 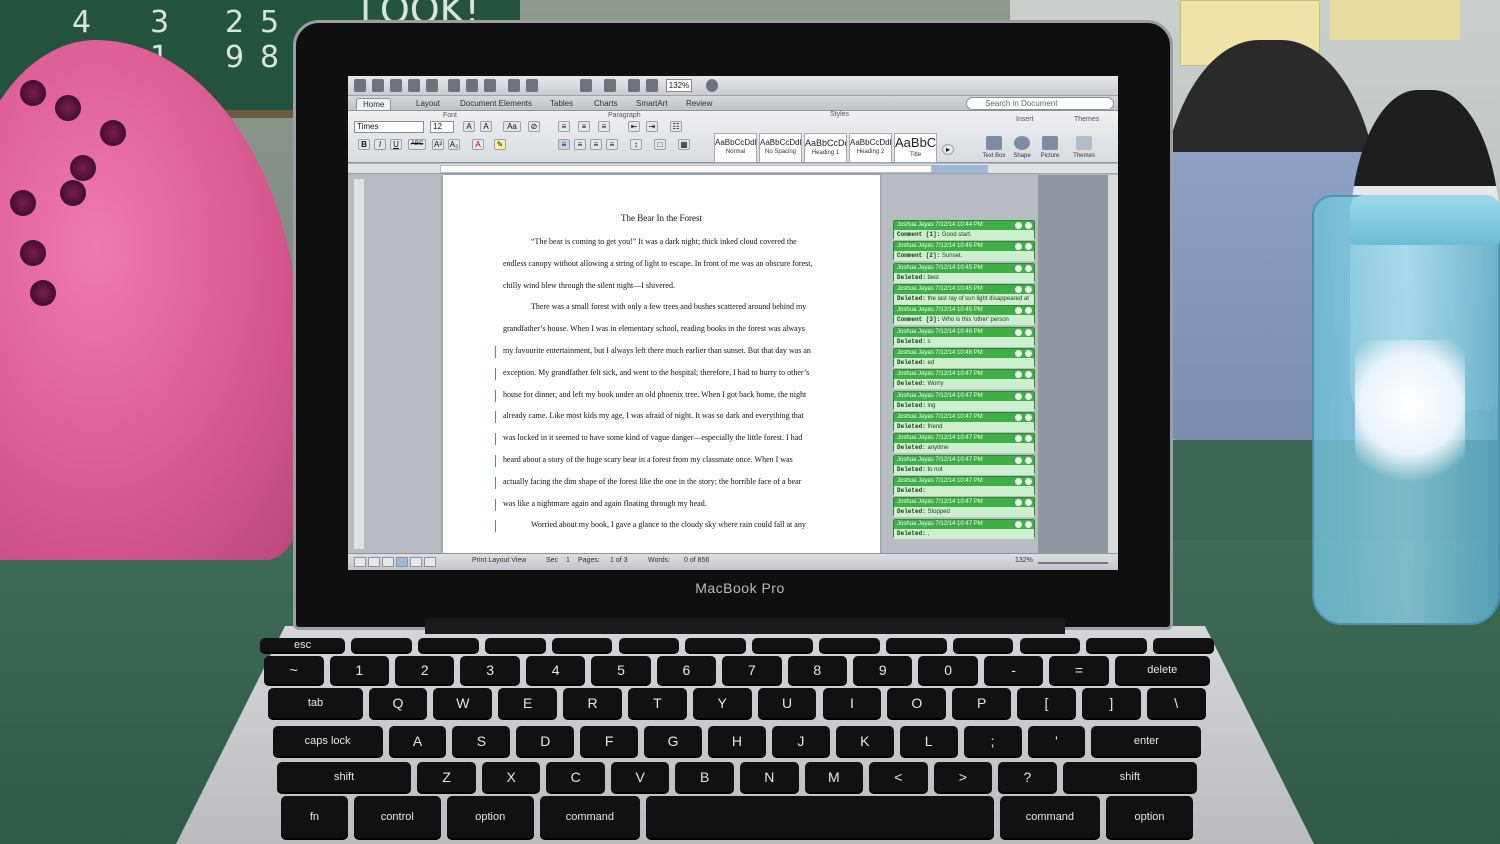 What do you see at coordinates (534, 126) in the screenshot?
I see `clear-format-icon: ⊘` at bounding box center [534, 126].